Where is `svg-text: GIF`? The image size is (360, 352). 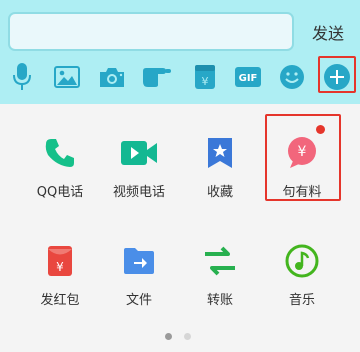 svg-text: GIF is located at coordinates (248, 78).